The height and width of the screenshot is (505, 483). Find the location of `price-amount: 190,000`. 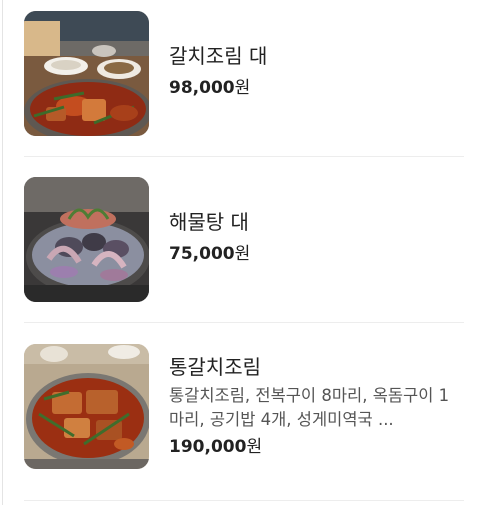

price-amount: 190,000 is located at coordinates (208, 447).